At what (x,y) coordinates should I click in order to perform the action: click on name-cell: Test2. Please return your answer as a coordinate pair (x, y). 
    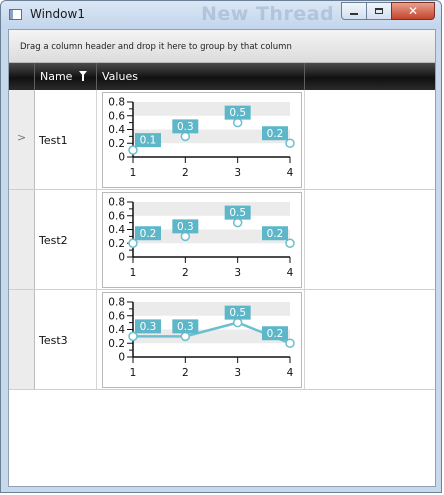
    Looking at the image, I should click on (66, 239).